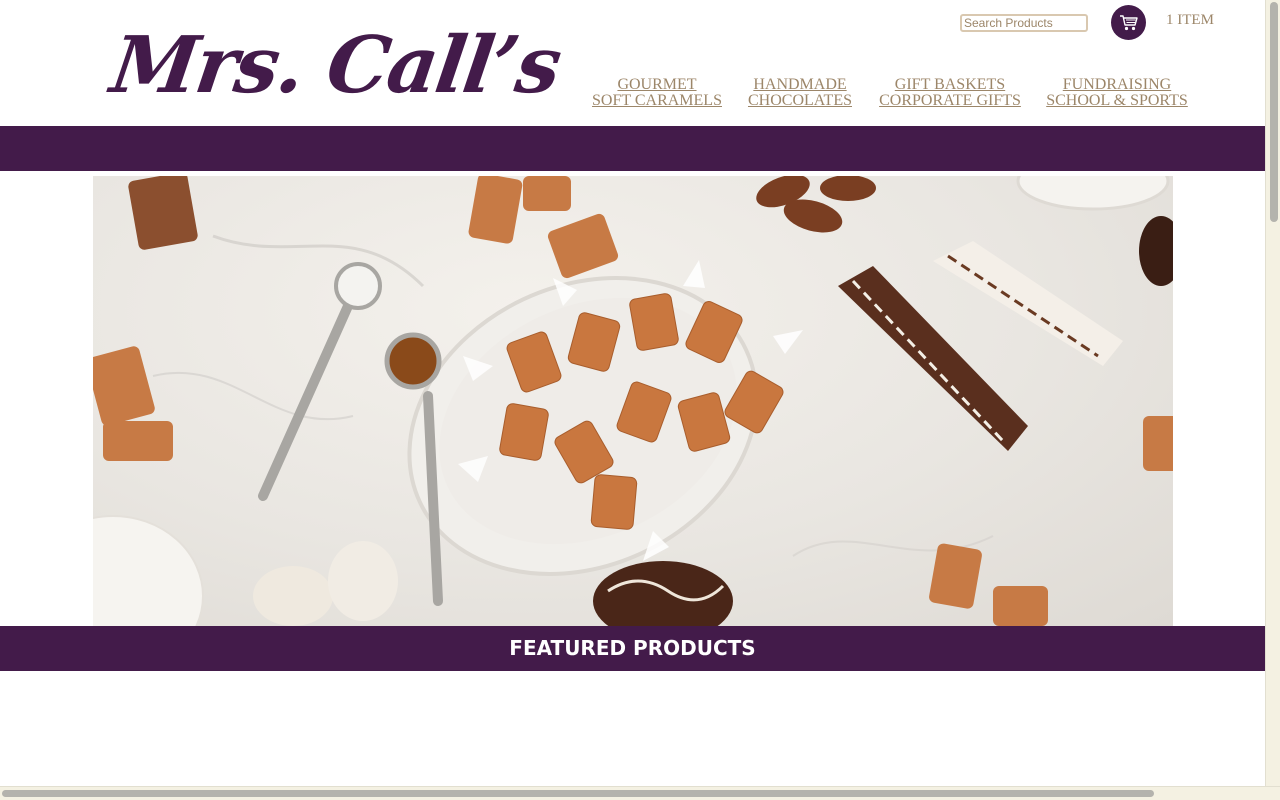  What do you see at coordinates (1117, 100) in the screenshot?
I see `nav-label-line2: SCHOOL & SPORTS` at bounding box center [1117, 100].